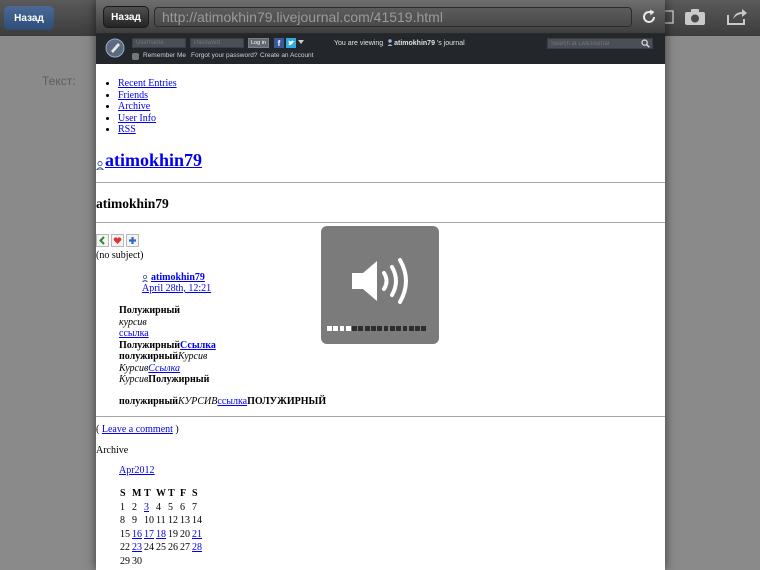 This screenshot has width=760, height=570. What do you see at coordinates (137, 561) in the screenshot?
I see `calendar-day: 30` at bounding box center [137, 561].